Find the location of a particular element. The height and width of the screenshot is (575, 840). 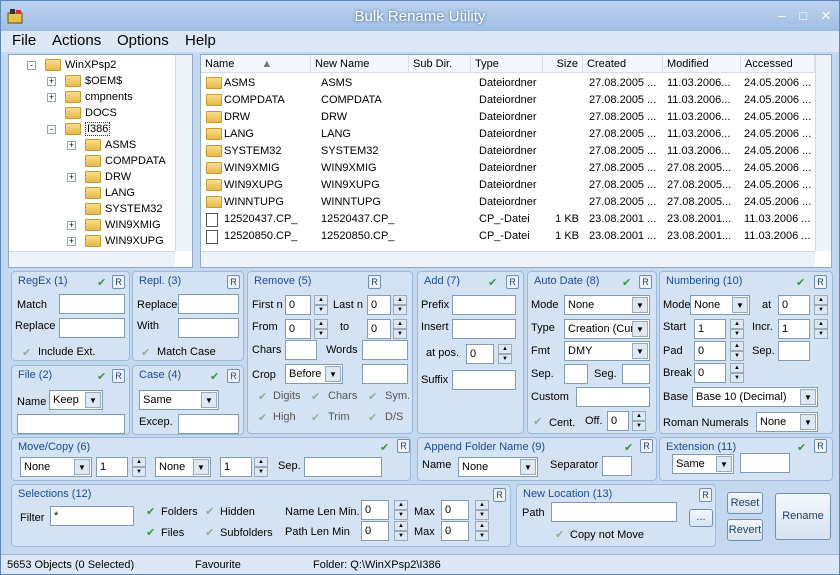

movecopy-select-2: None ▼ is located at coordinates (183, 467).